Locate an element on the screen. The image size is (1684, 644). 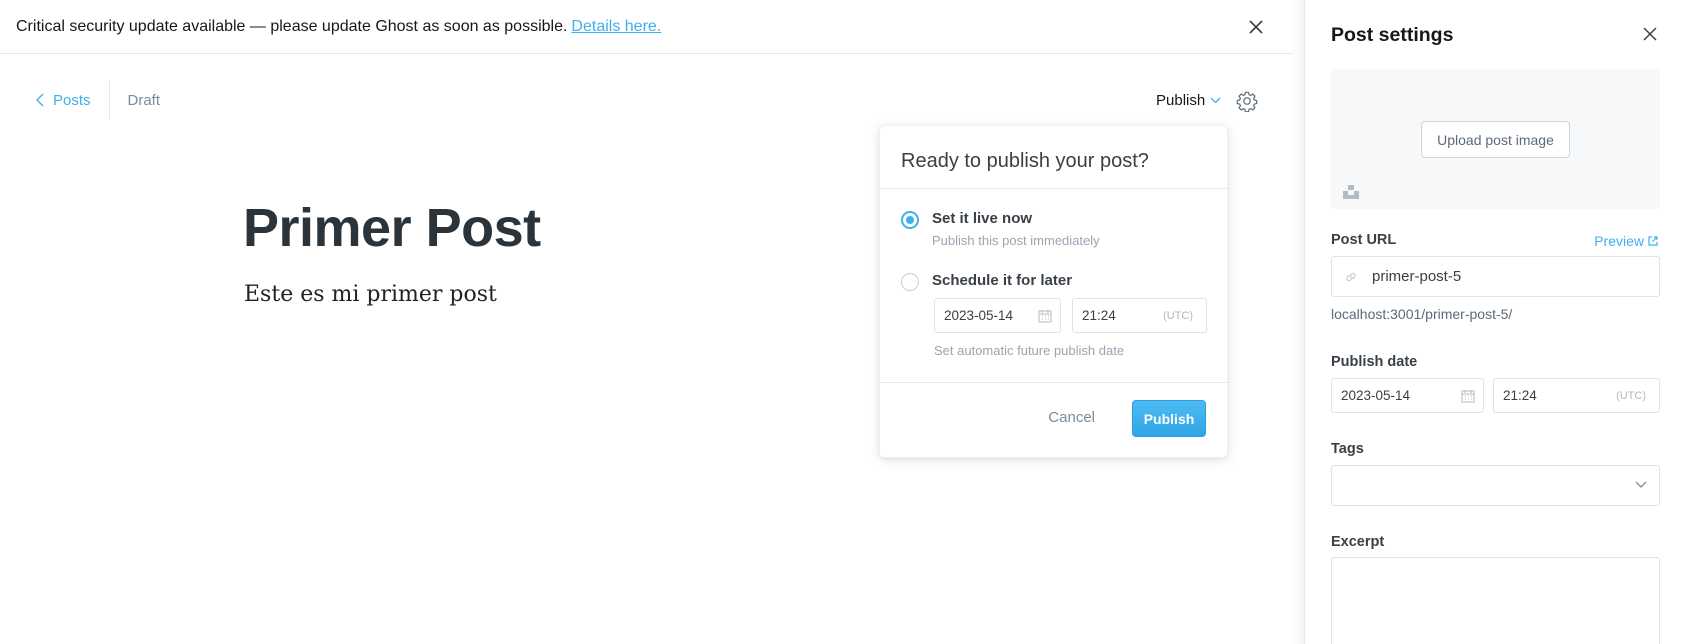
post-url-input: primer-post-5 is located at coordinates (1495, 276).